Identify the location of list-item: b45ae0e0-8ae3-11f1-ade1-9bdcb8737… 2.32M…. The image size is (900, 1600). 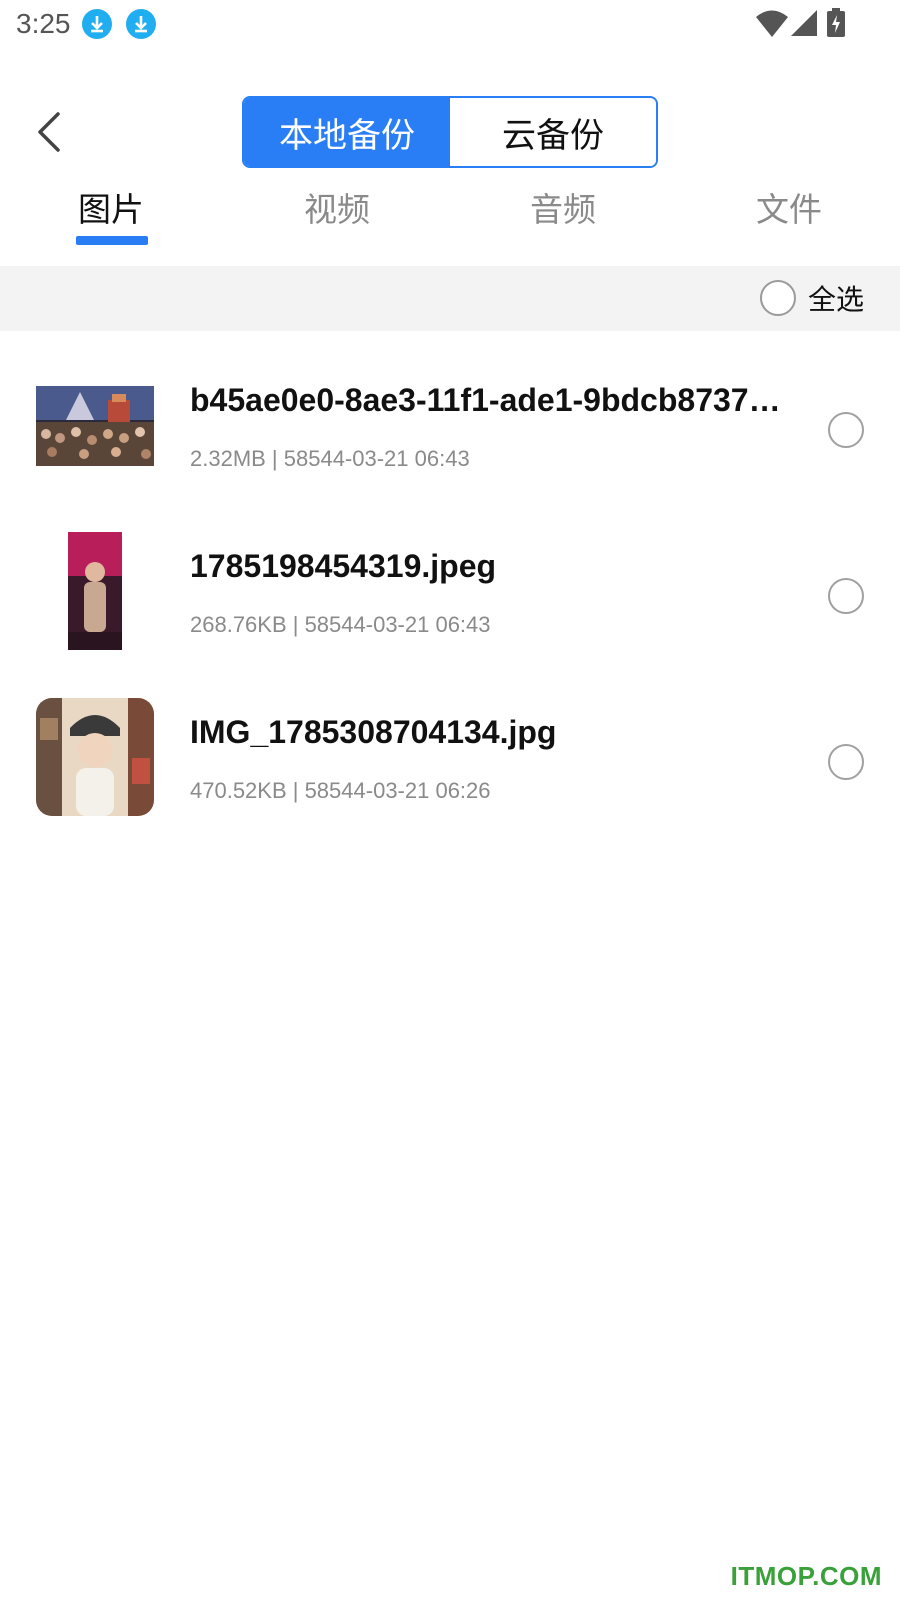
(450, 452).